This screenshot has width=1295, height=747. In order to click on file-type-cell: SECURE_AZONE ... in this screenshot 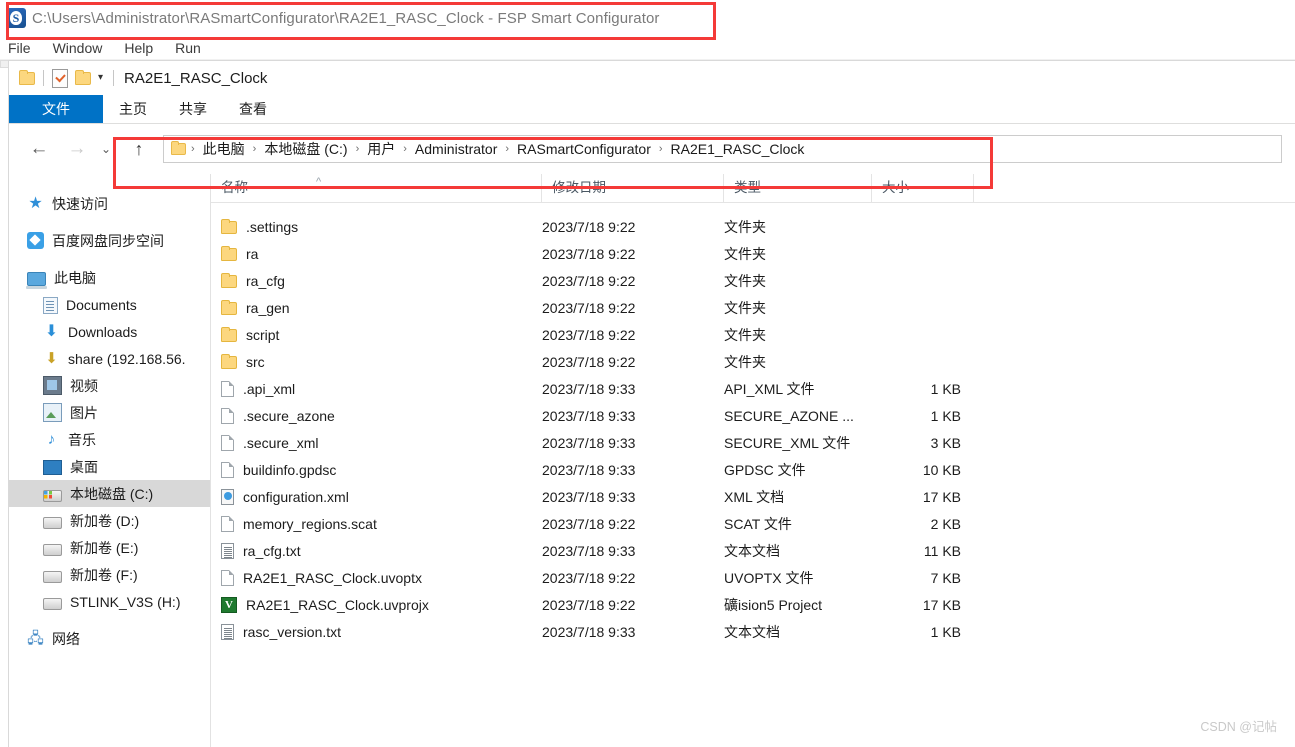, I will do `click(789, 415)`.